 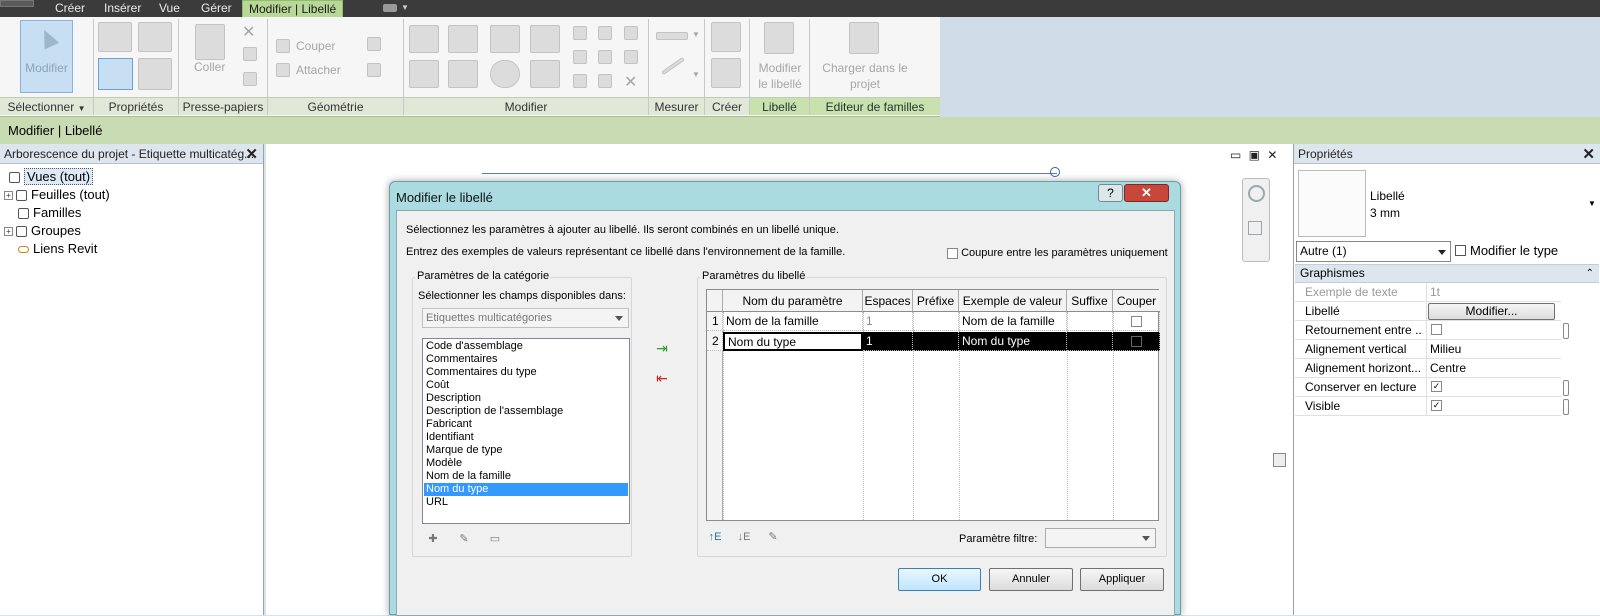 I want to click on expand-icon: +, so click(x=8, y=232).